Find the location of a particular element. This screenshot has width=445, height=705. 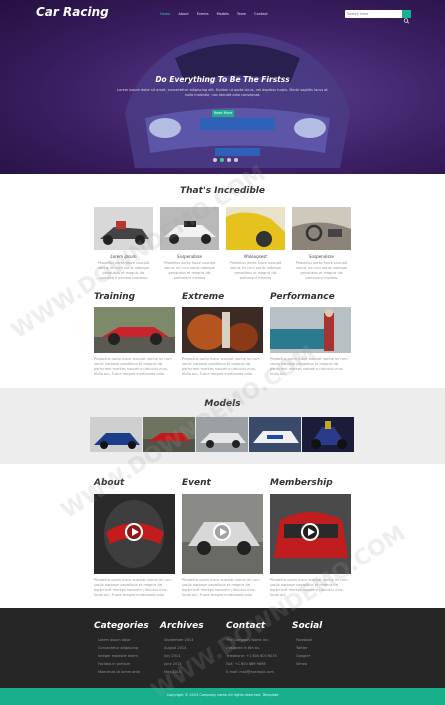

footer-contact-title: Contact is located at coordinates (246, 626).